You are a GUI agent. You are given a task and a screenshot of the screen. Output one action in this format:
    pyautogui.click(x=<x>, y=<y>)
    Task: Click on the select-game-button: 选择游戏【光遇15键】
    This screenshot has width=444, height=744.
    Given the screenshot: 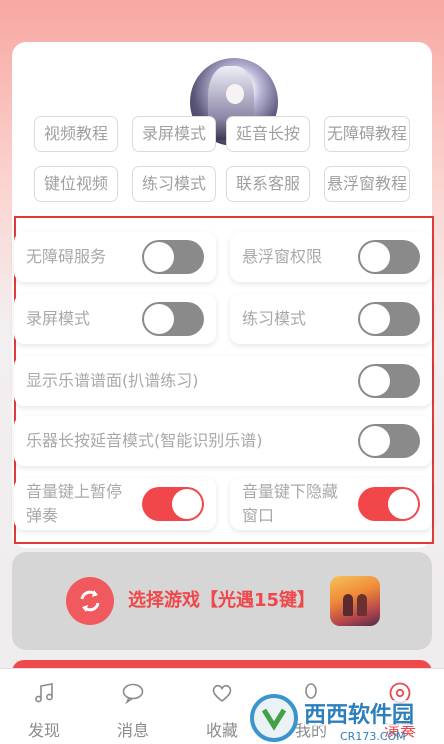 What is the action you would take?
    pyautogui.click(x=222, y=601)
    